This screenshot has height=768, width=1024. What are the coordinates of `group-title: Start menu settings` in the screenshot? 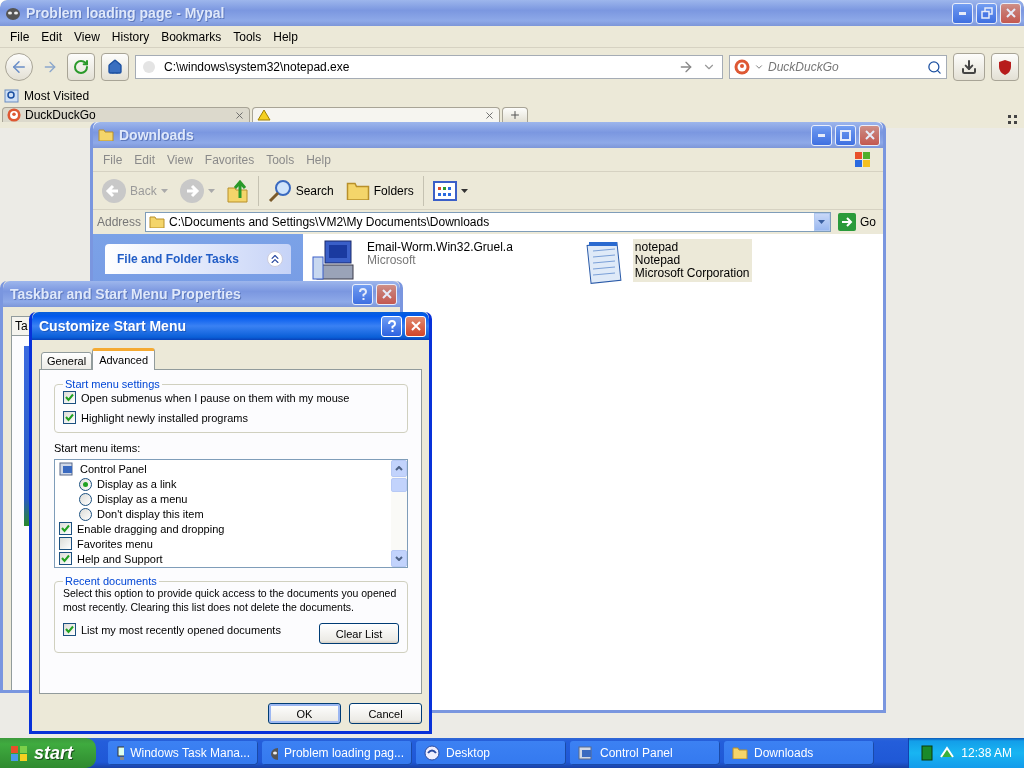 It's located at (112, 384).